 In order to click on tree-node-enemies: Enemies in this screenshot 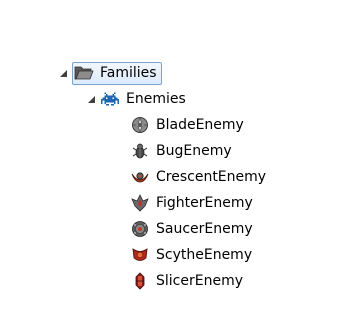, I will do `click(137, 99)`.